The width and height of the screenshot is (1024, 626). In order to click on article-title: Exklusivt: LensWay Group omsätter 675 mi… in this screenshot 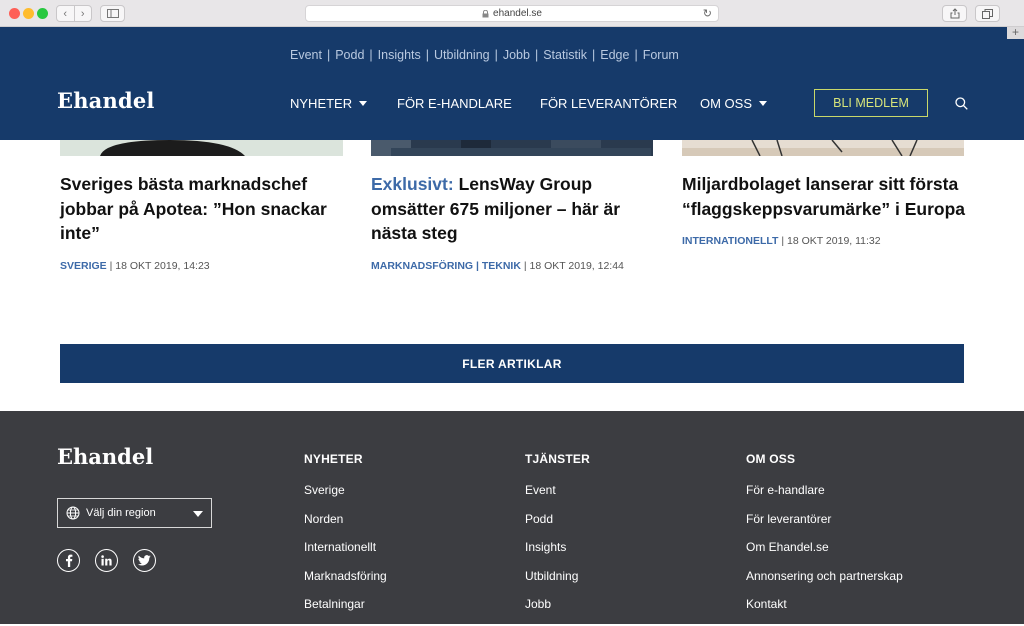, I will do `click(513, 209)`.